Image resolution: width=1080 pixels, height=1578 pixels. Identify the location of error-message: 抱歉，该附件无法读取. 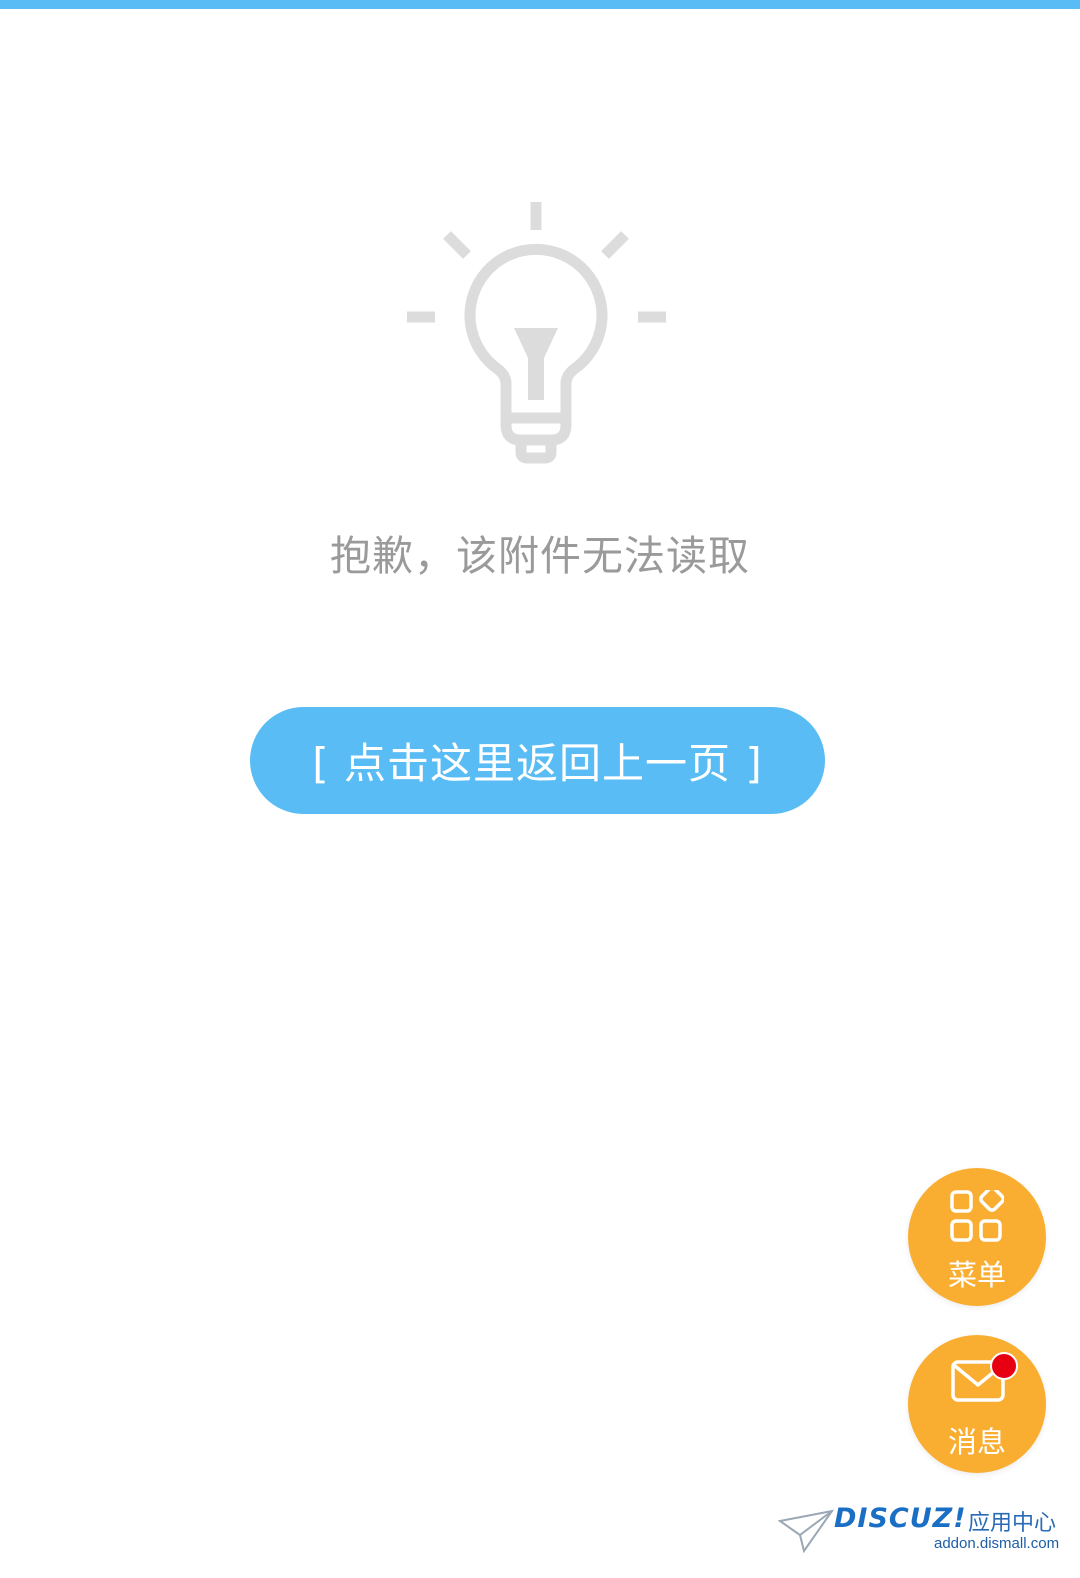
(540, 556).